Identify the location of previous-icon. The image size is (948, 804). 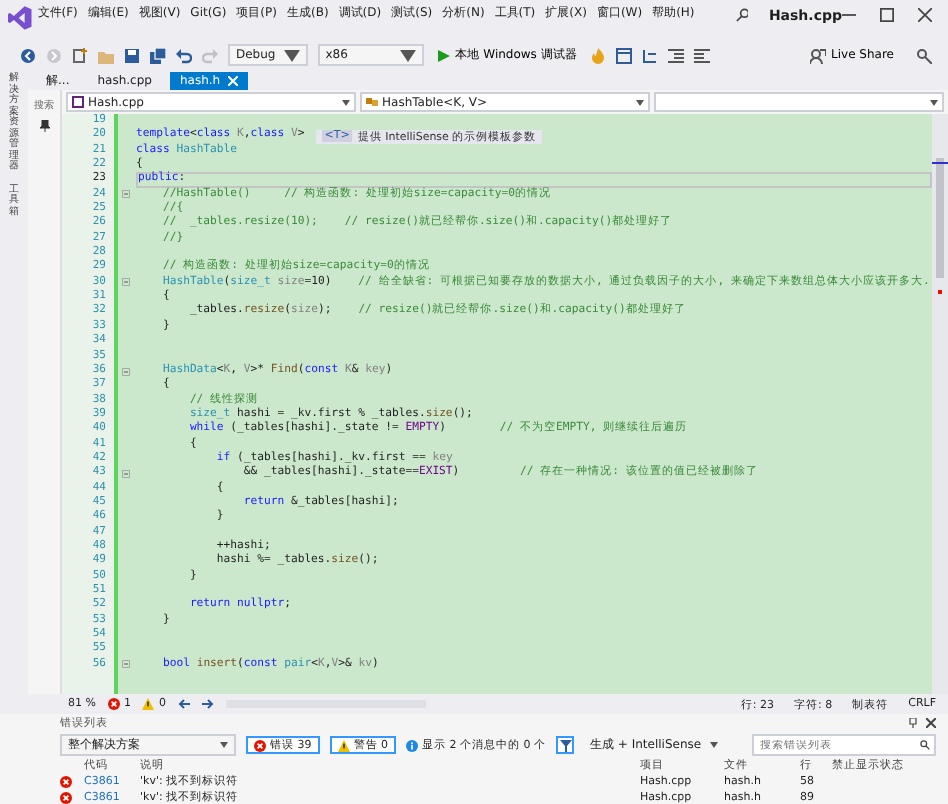
(183, 704).